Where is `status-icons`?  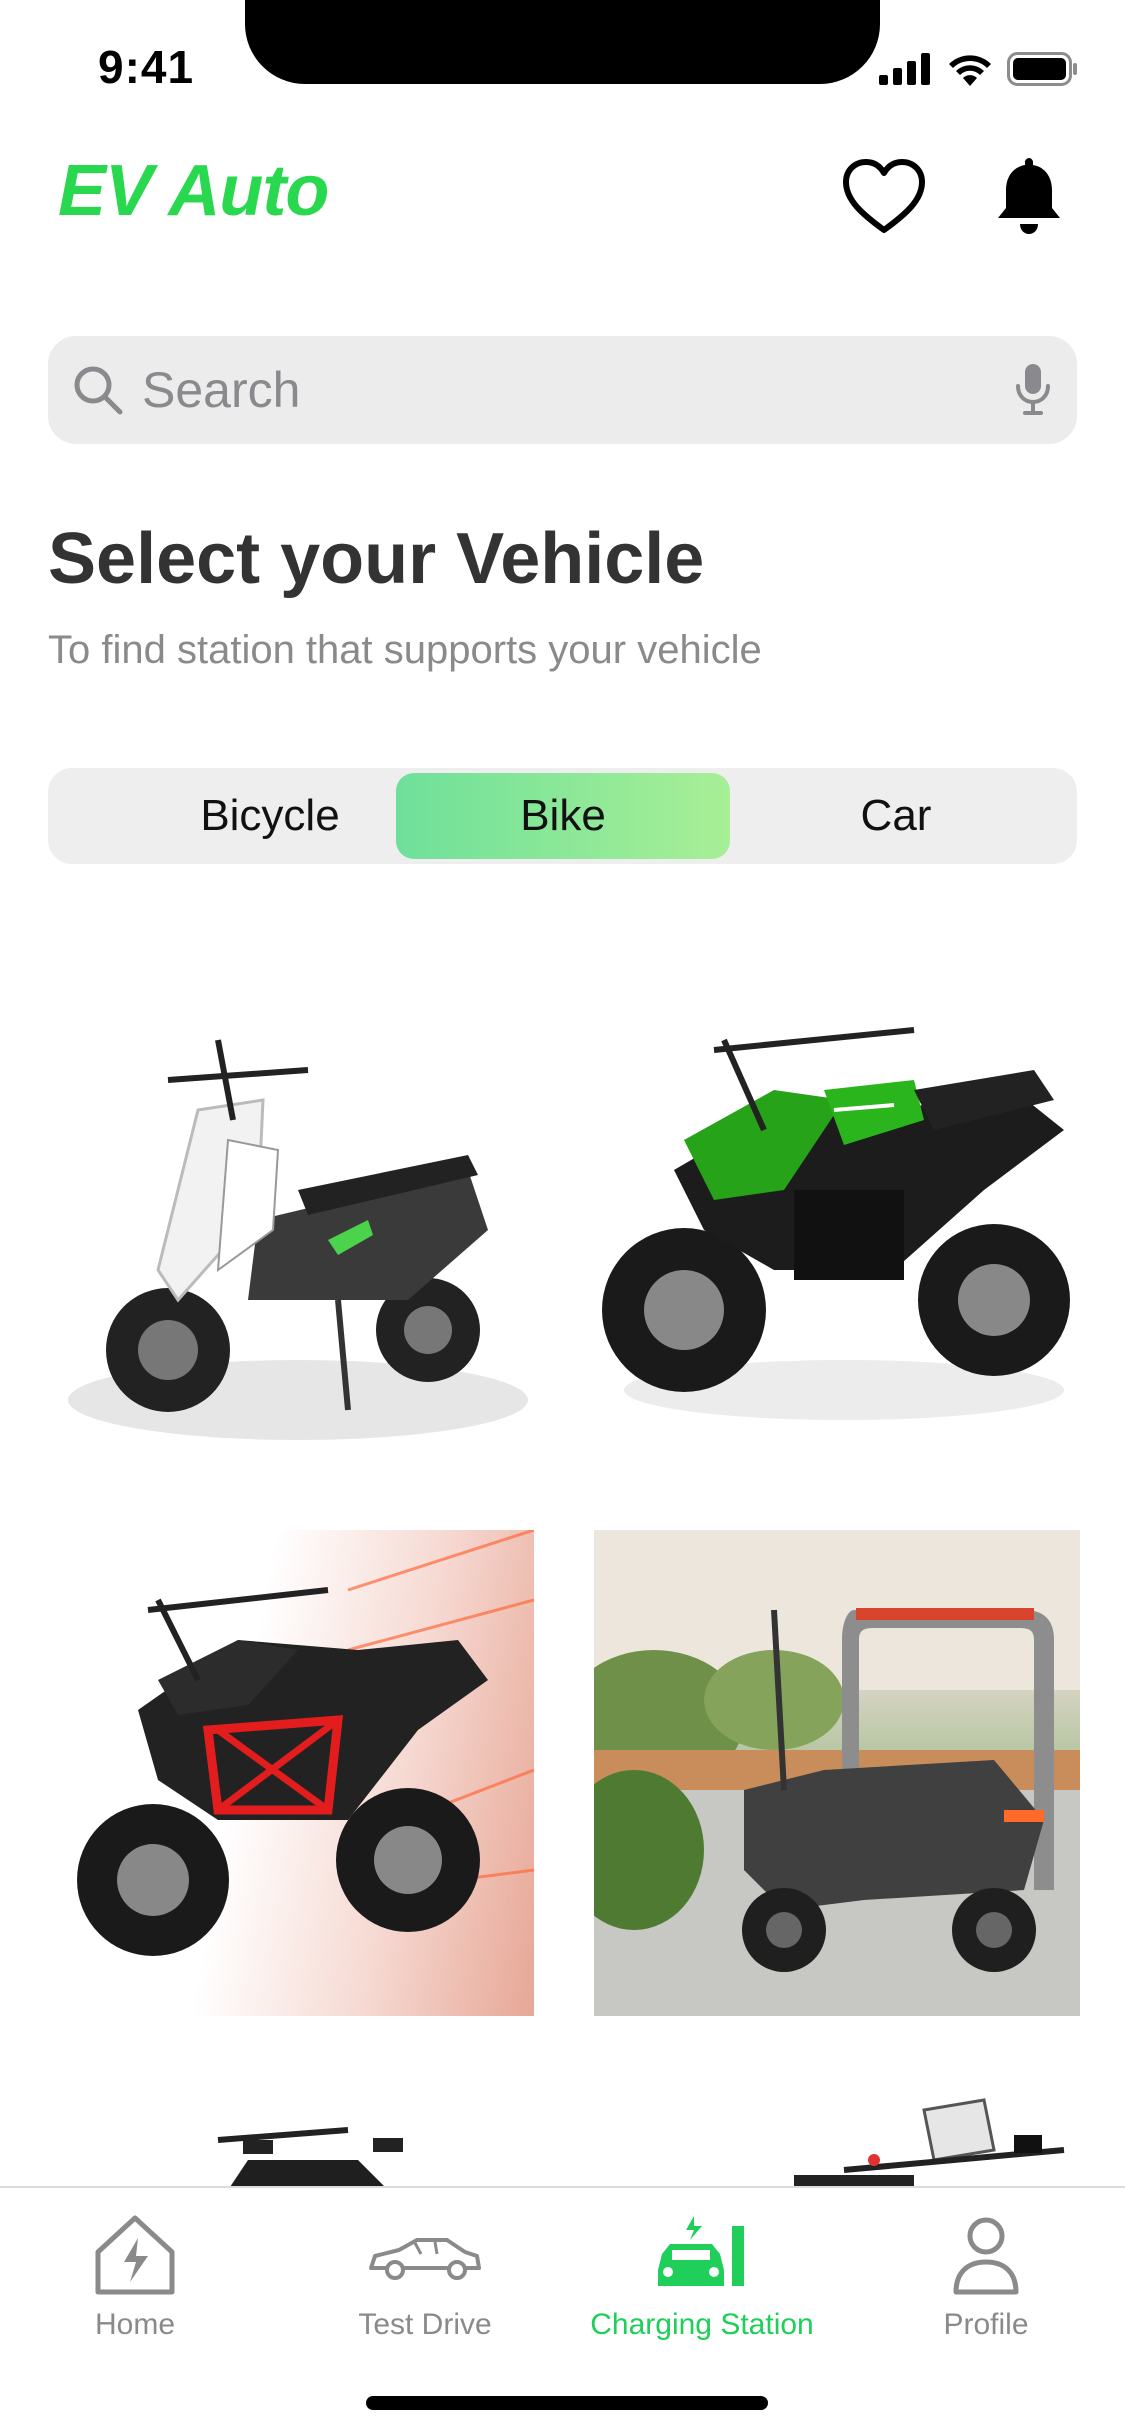 status-icons is located at coordinates (979, 69).